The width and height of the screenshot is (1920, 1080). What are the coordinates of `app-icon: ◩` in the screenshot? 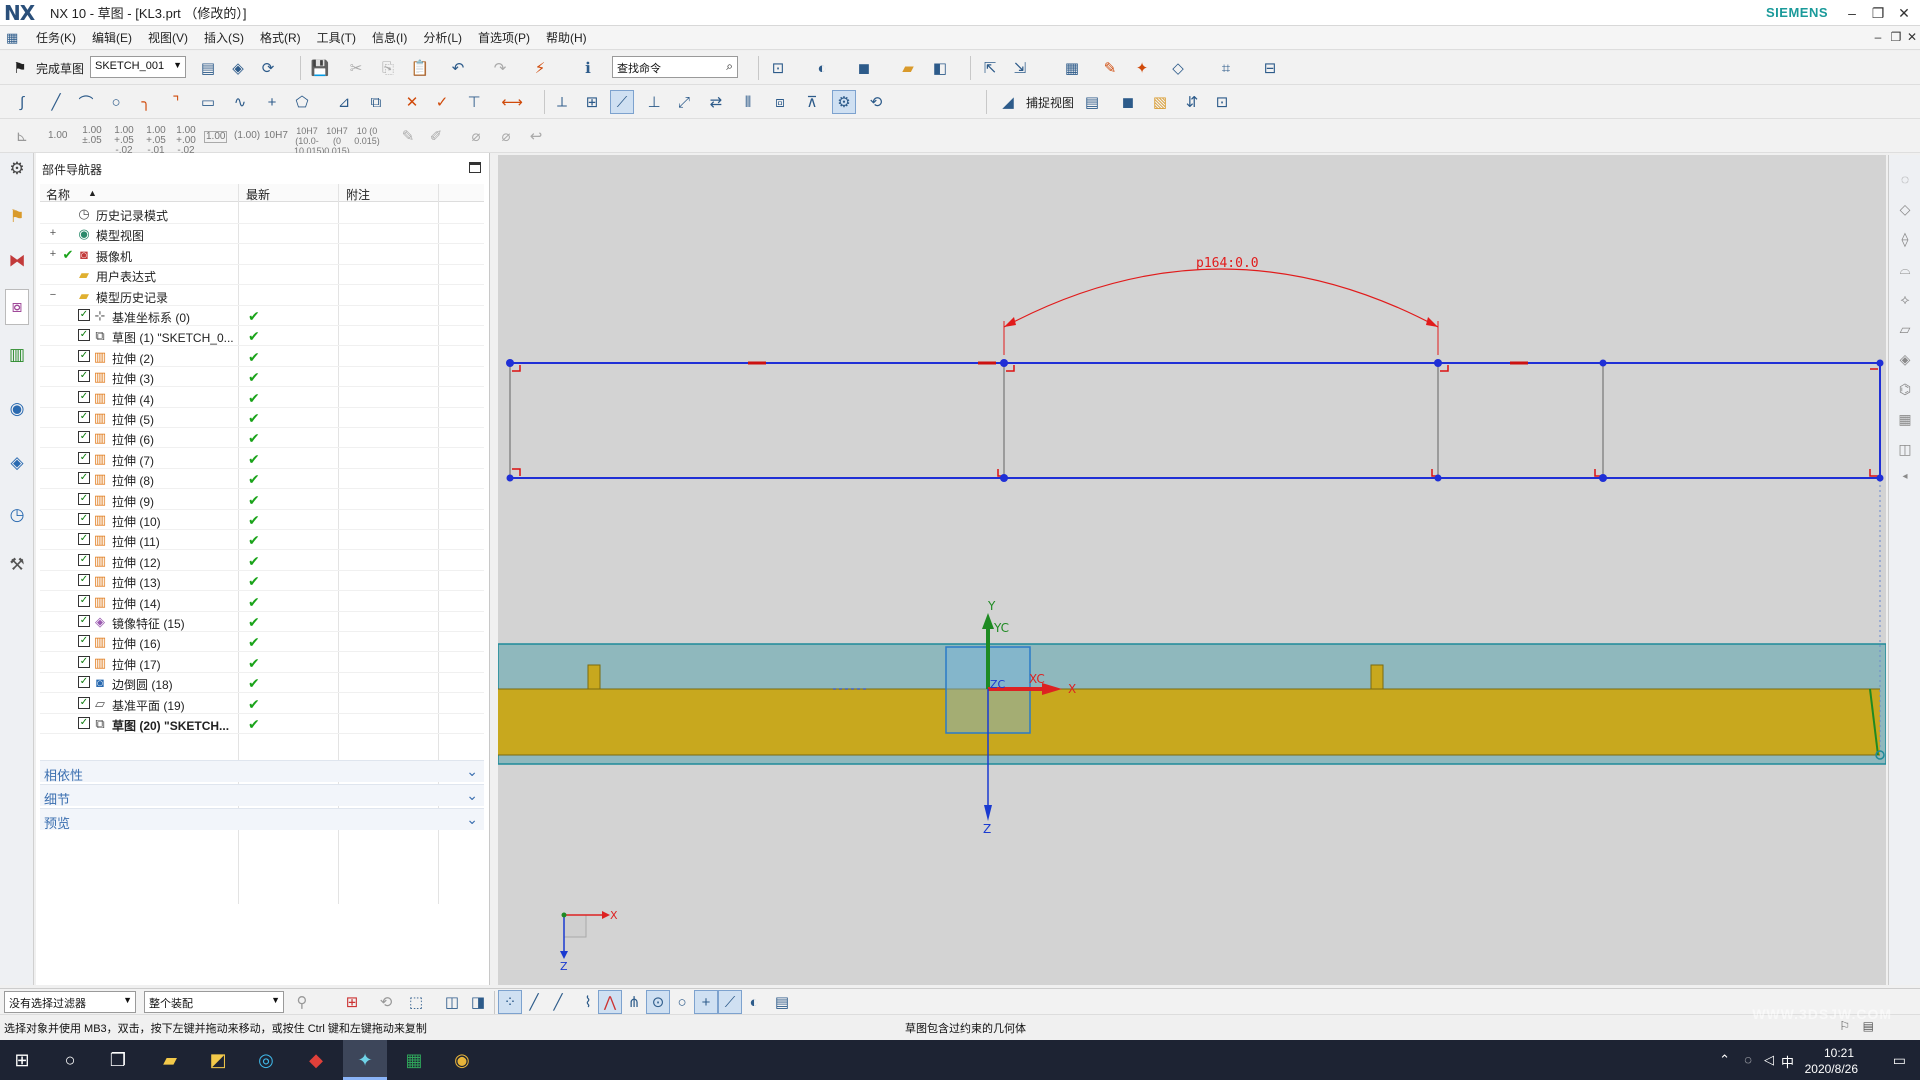 It's located at (218, 1060).